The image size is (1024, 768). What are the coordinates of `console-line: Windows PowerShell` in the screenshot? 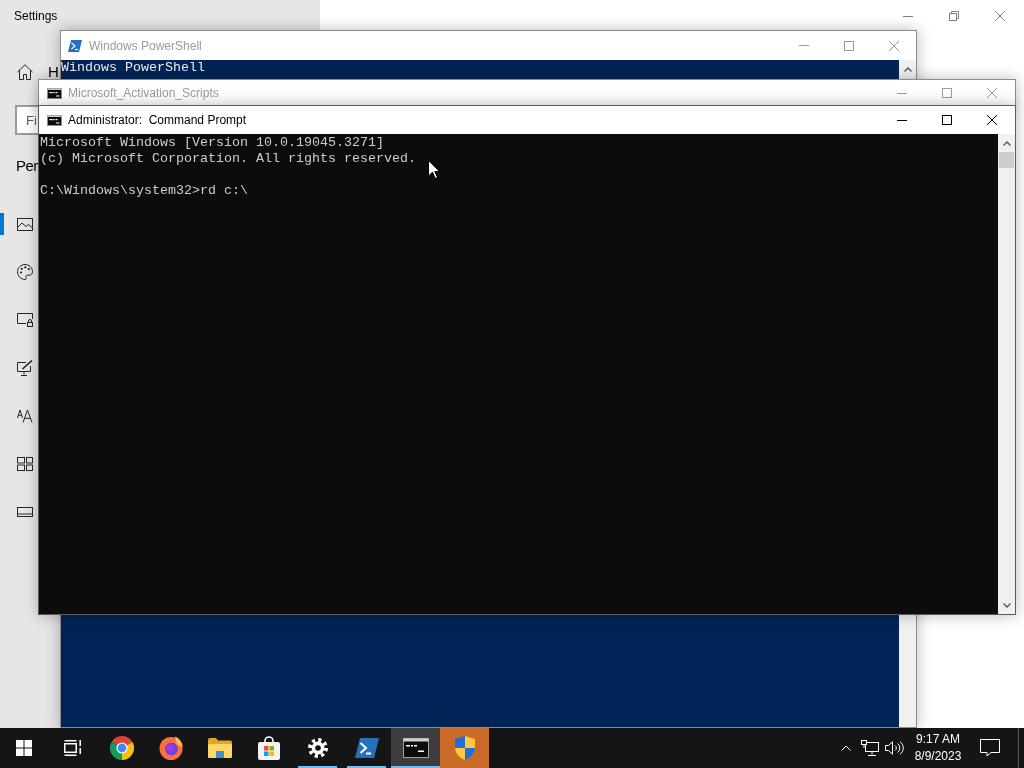 It's located at (133, 68).